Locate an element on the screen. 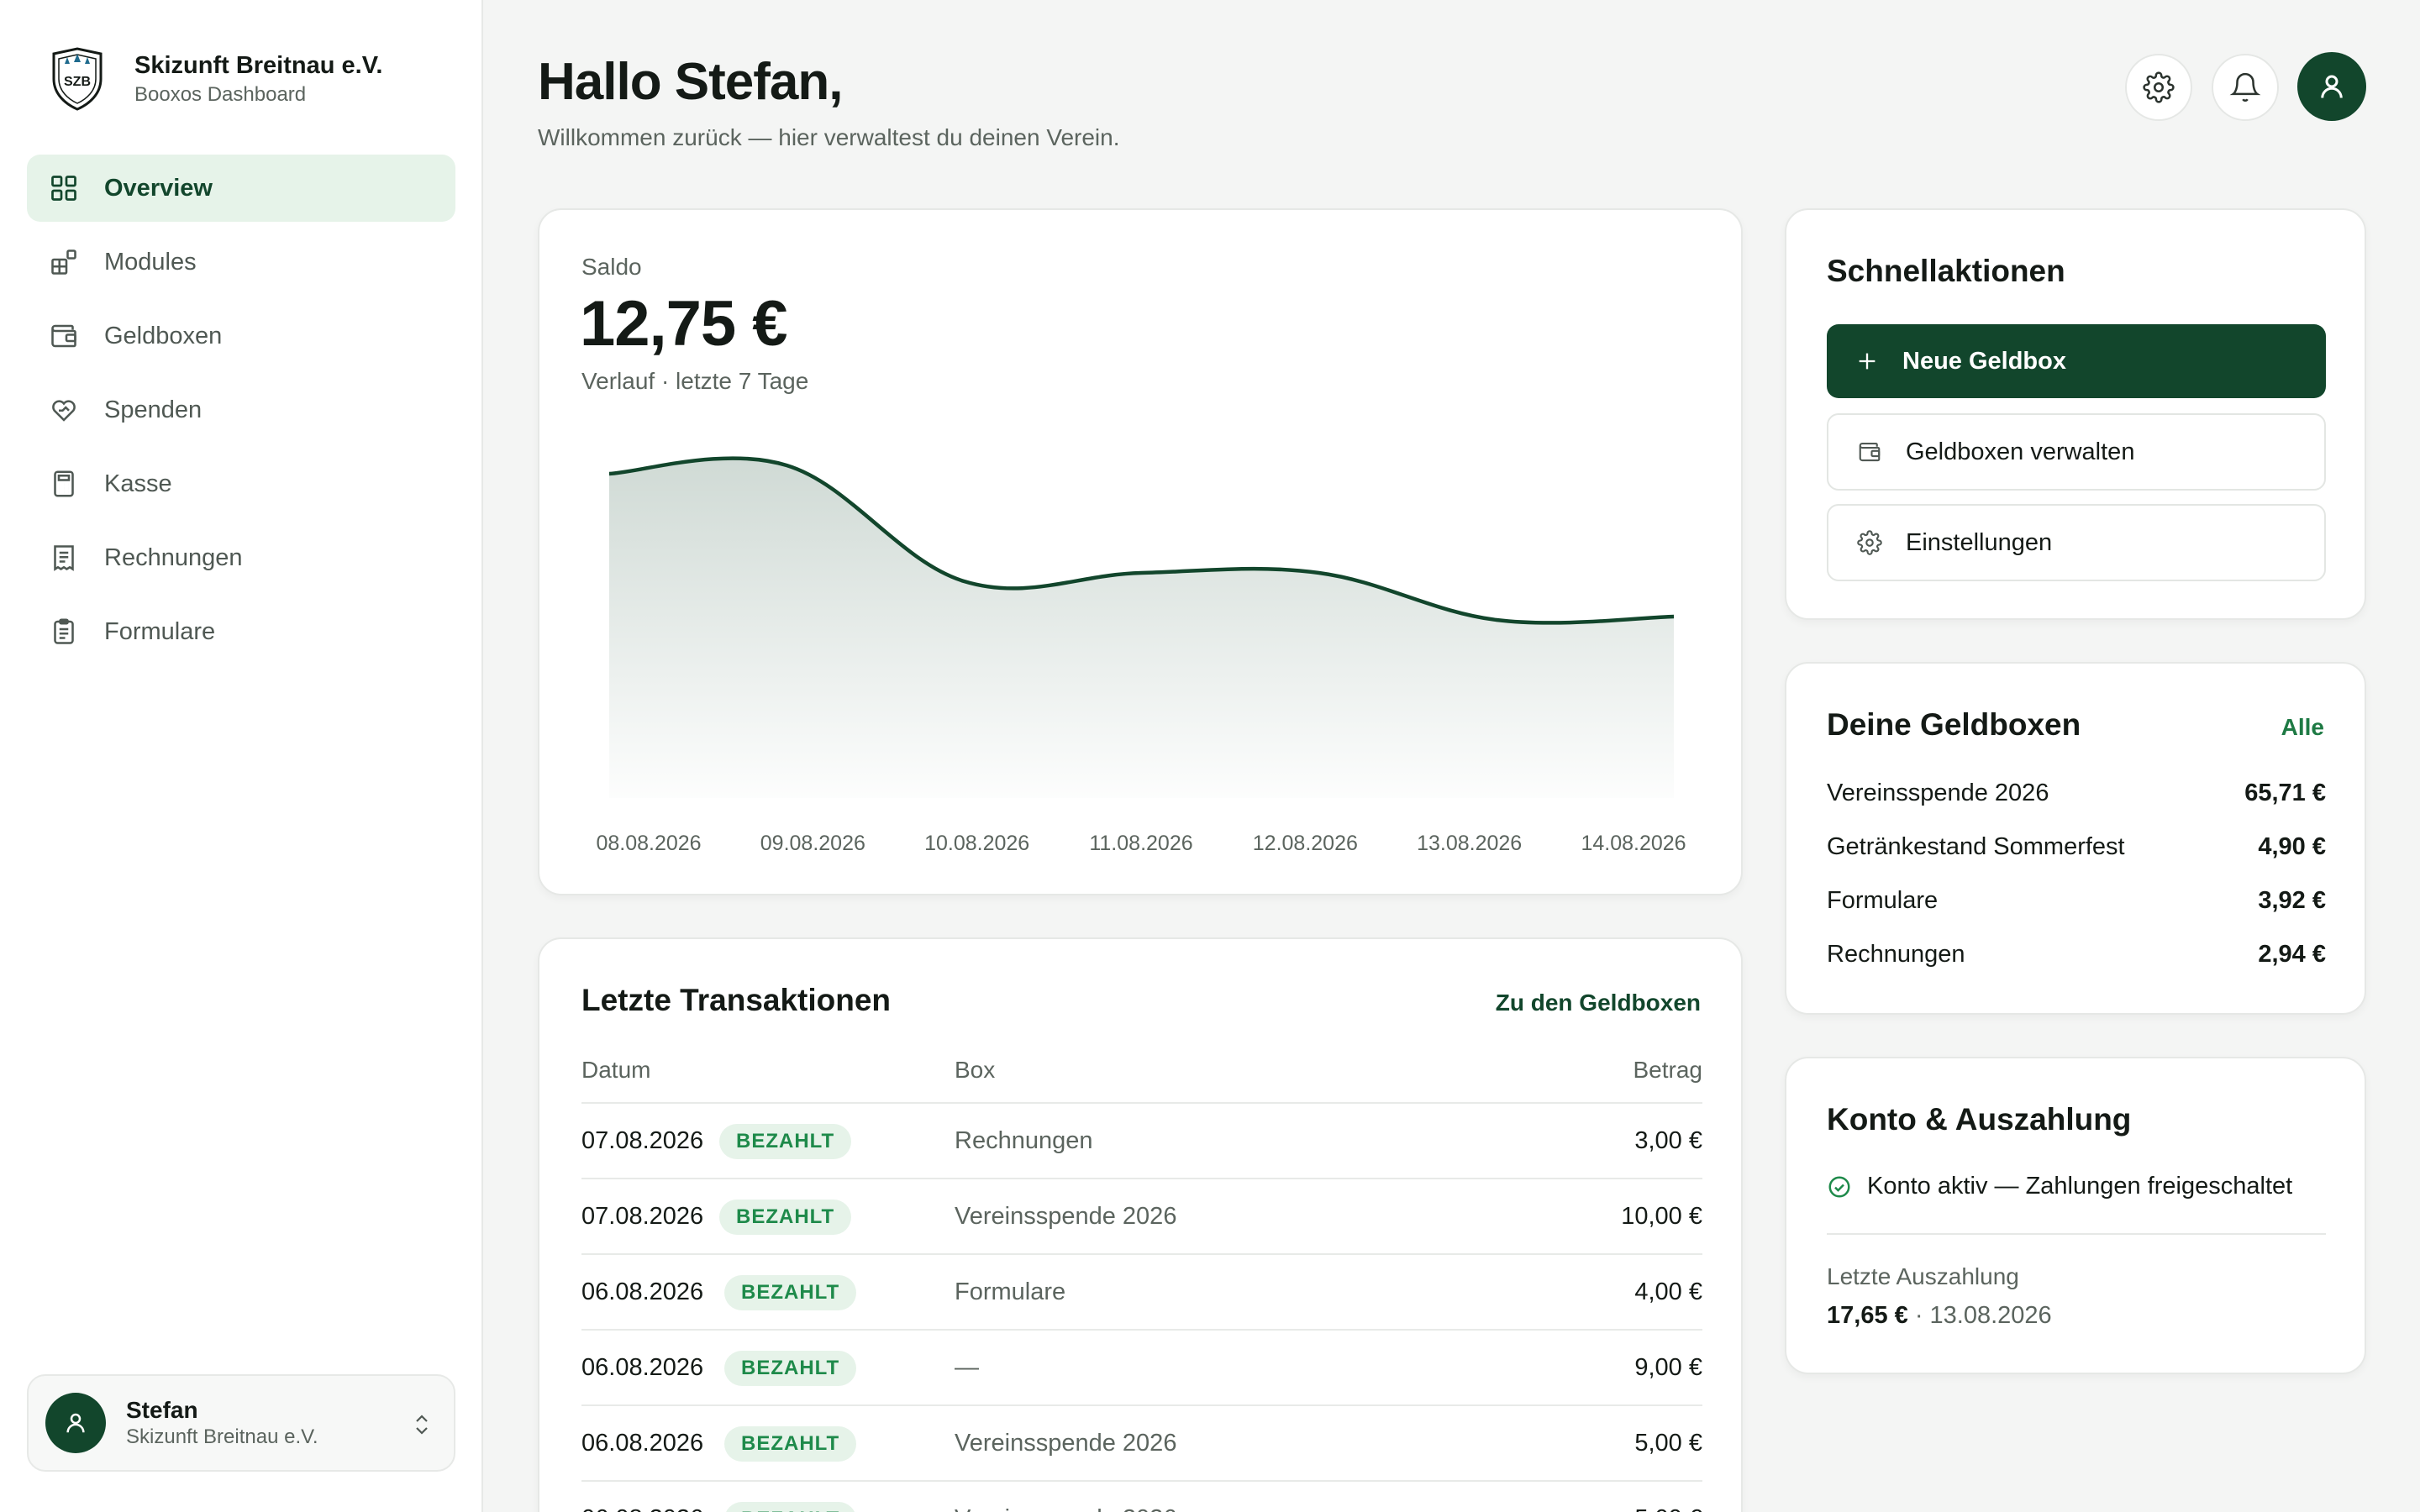  geldbox-value: 4,90 € is located at coordinates (2292, 846).